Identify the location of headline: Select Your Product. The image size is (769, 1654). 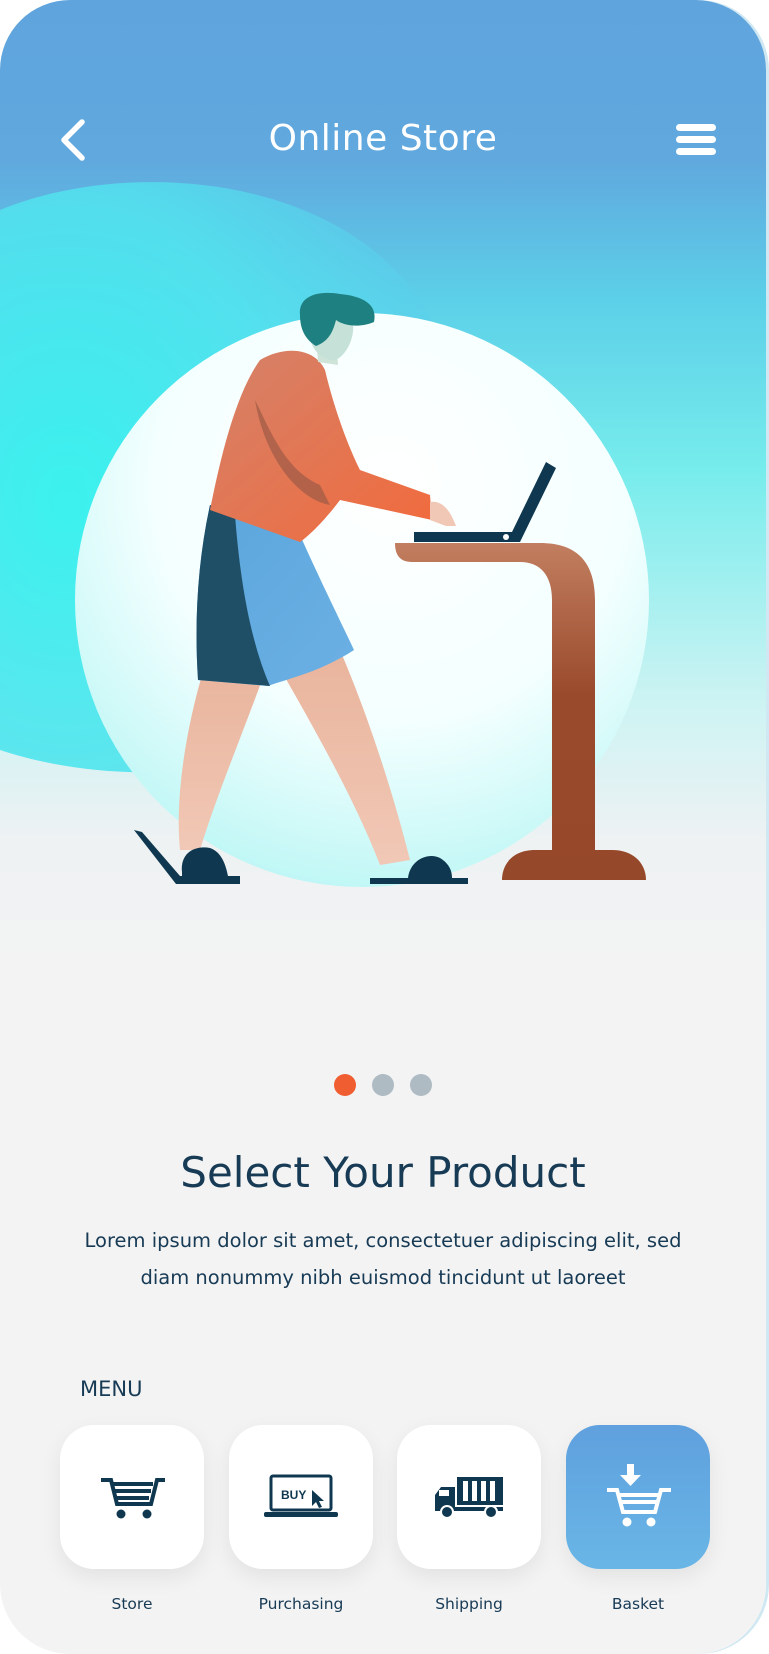
(383, 1172).